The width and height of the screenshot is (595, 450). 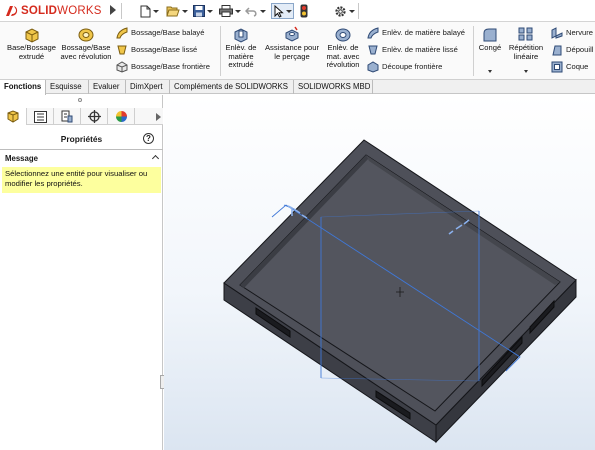 What do you see at coordinates (557, 32) in the screenshot?
I see `rib-icon` at bounding box center [557, 32].